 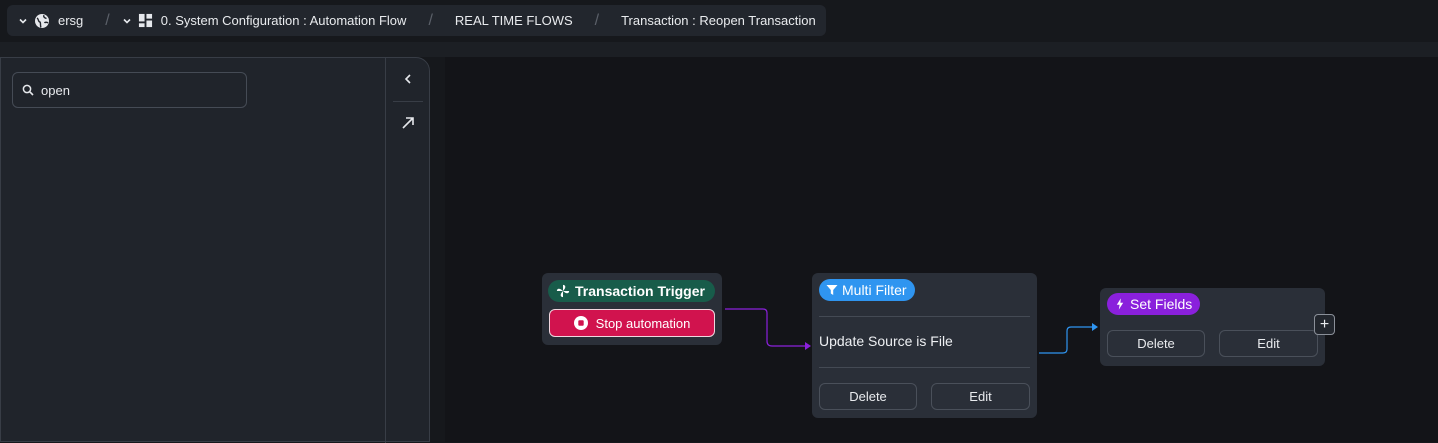 I want to click on stop-icon, so click(x=580, y=323).